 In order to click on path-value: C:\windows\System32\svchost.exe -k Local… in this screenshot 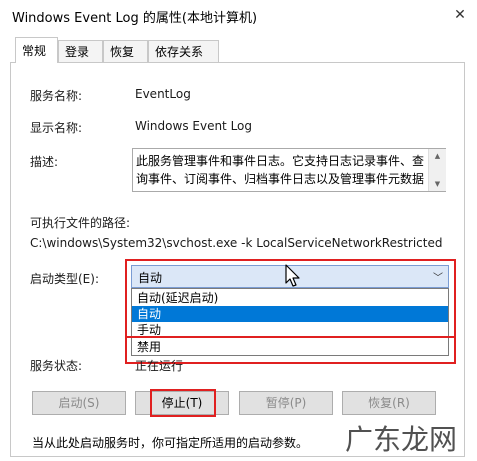, I will do `click(236, 243)`.